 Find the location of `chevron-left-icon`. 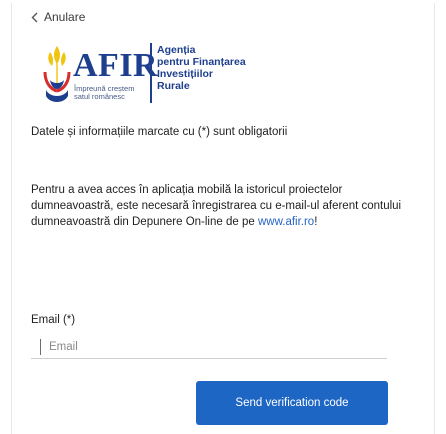

chevron-left-icon is located at coordinates (34, 17).